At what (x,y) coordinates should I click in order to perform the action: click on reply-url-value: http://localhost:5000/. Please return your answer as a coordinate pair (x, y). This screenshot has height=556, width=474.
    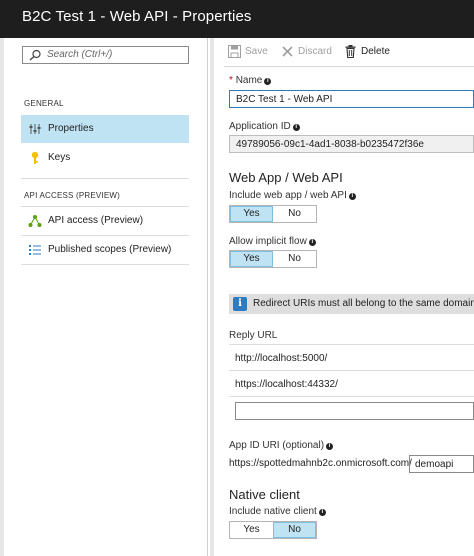
    Looking at the image, I should click on (281, 358).